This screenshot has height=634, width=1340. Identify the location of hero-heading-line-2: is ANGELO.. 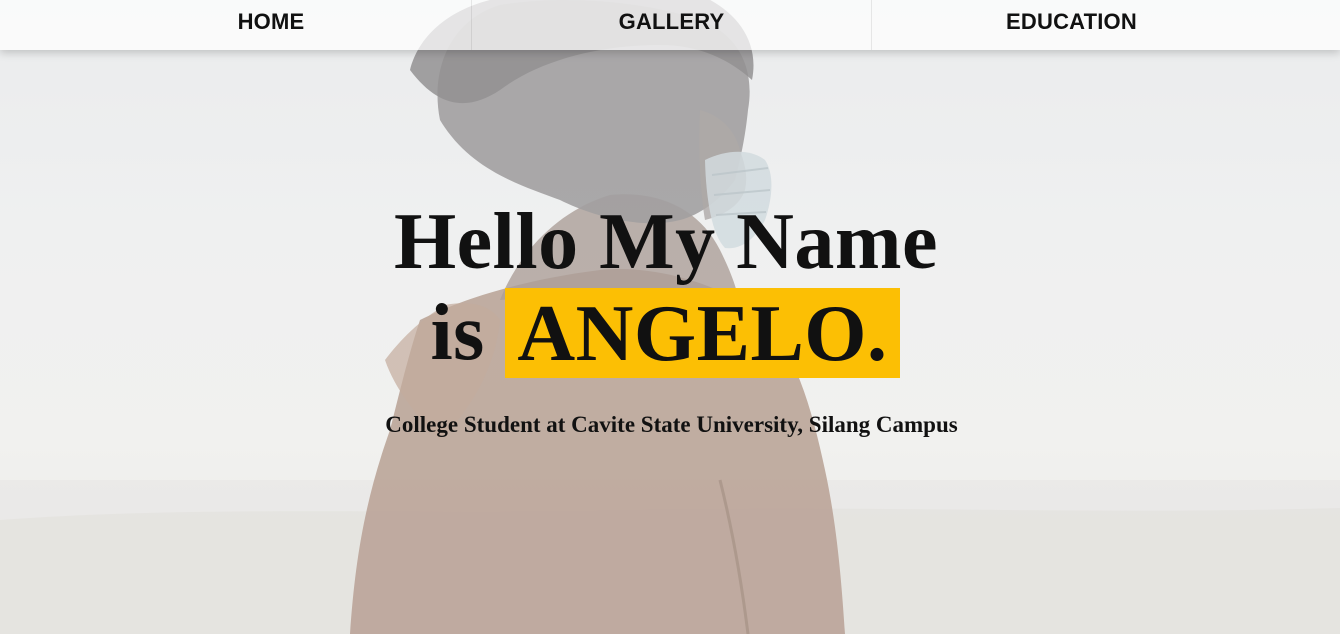
(670, 333).